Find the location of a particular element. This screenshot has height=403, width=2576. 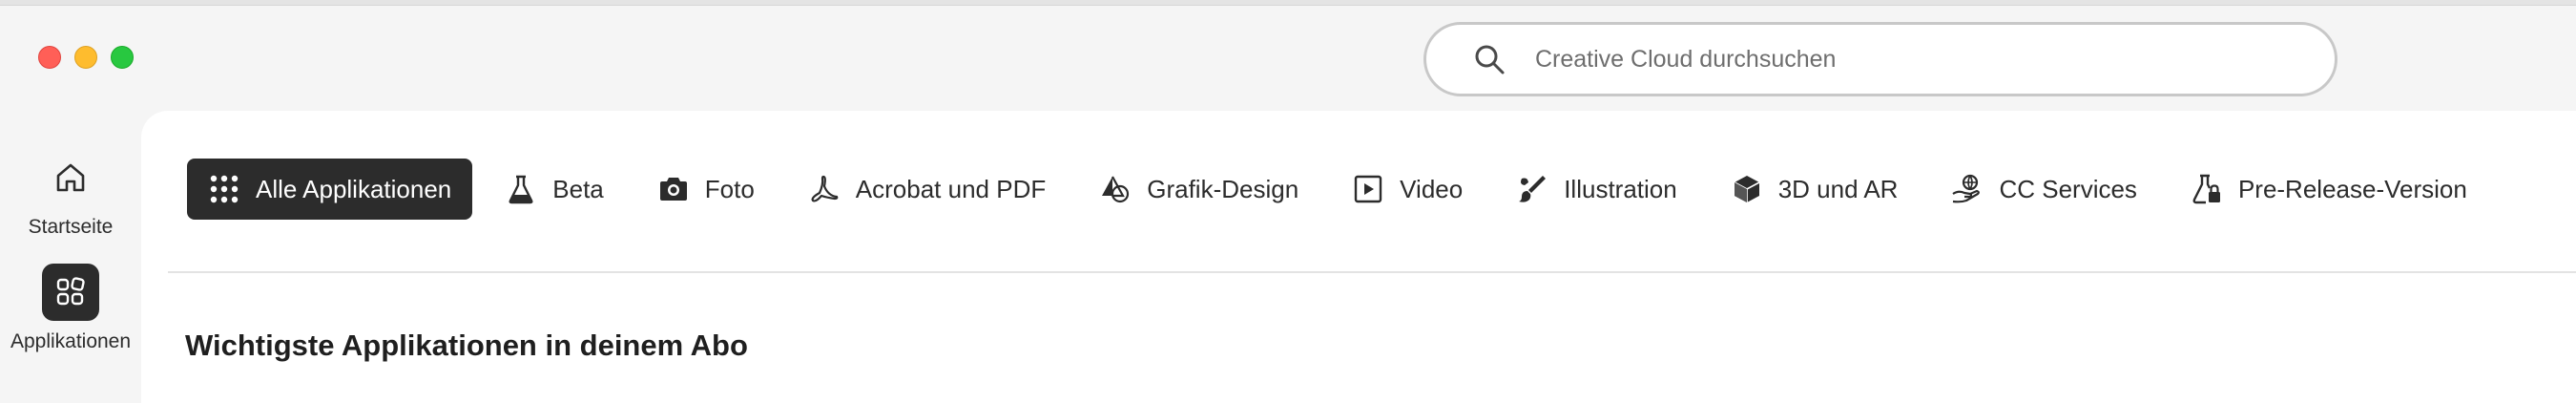

filter-cc-services: CC Services is located at coordinates (2043, 189).